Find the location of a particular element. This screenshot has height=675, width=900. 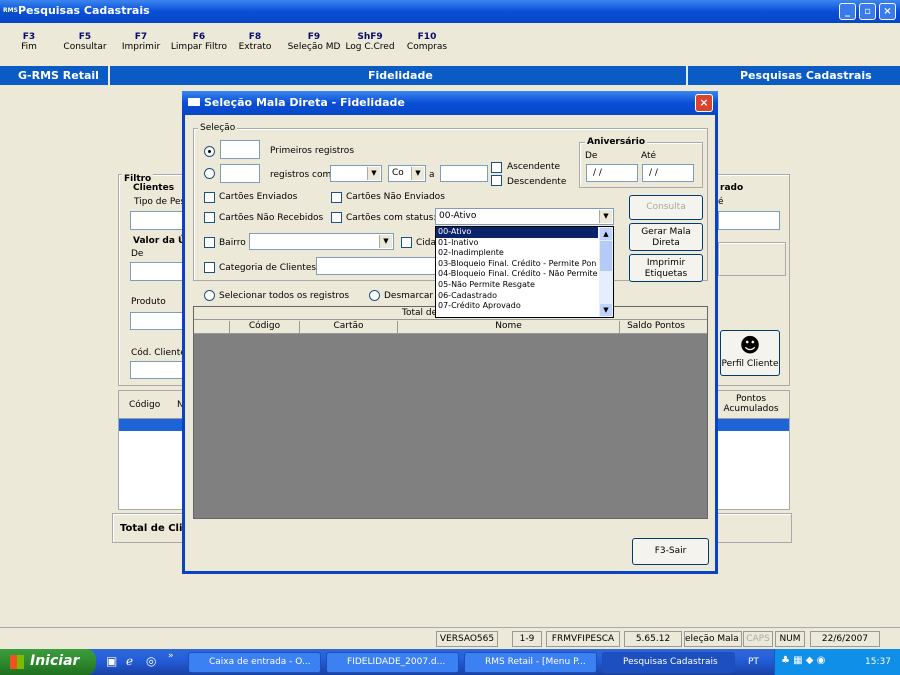

cartoes-enviados-checkbox is located at coordinates (209, 197).